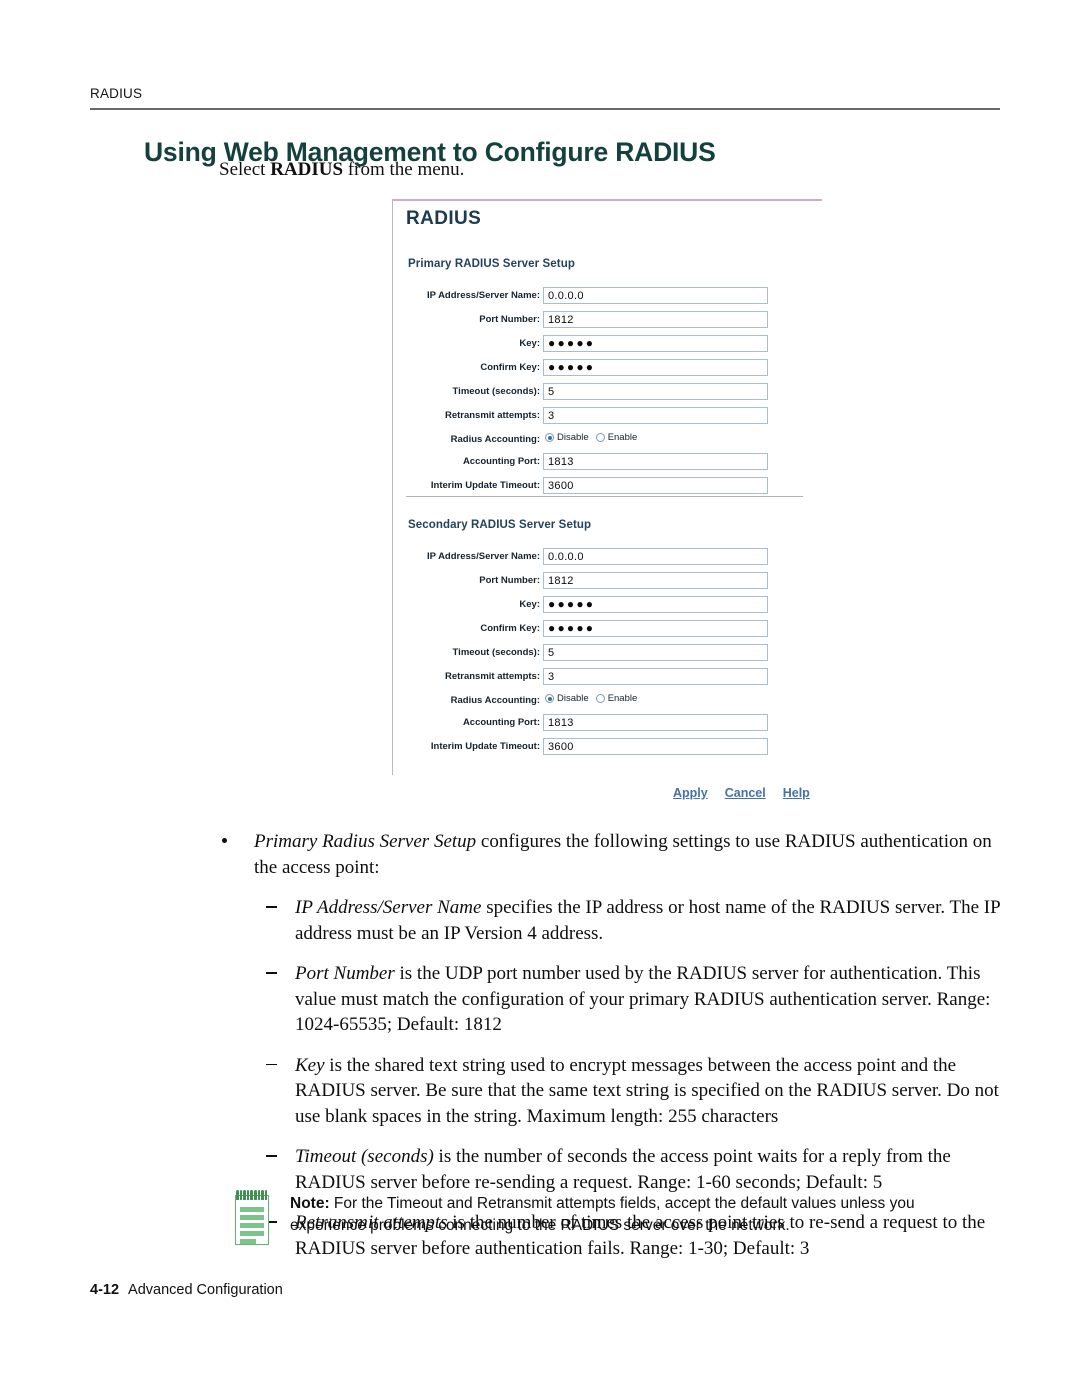 The width and height of the screenshot is (1080, 1397). Describe the element at coordinates (224, 840) in the screenshot. I see `bullet-dot-icon` at that location.